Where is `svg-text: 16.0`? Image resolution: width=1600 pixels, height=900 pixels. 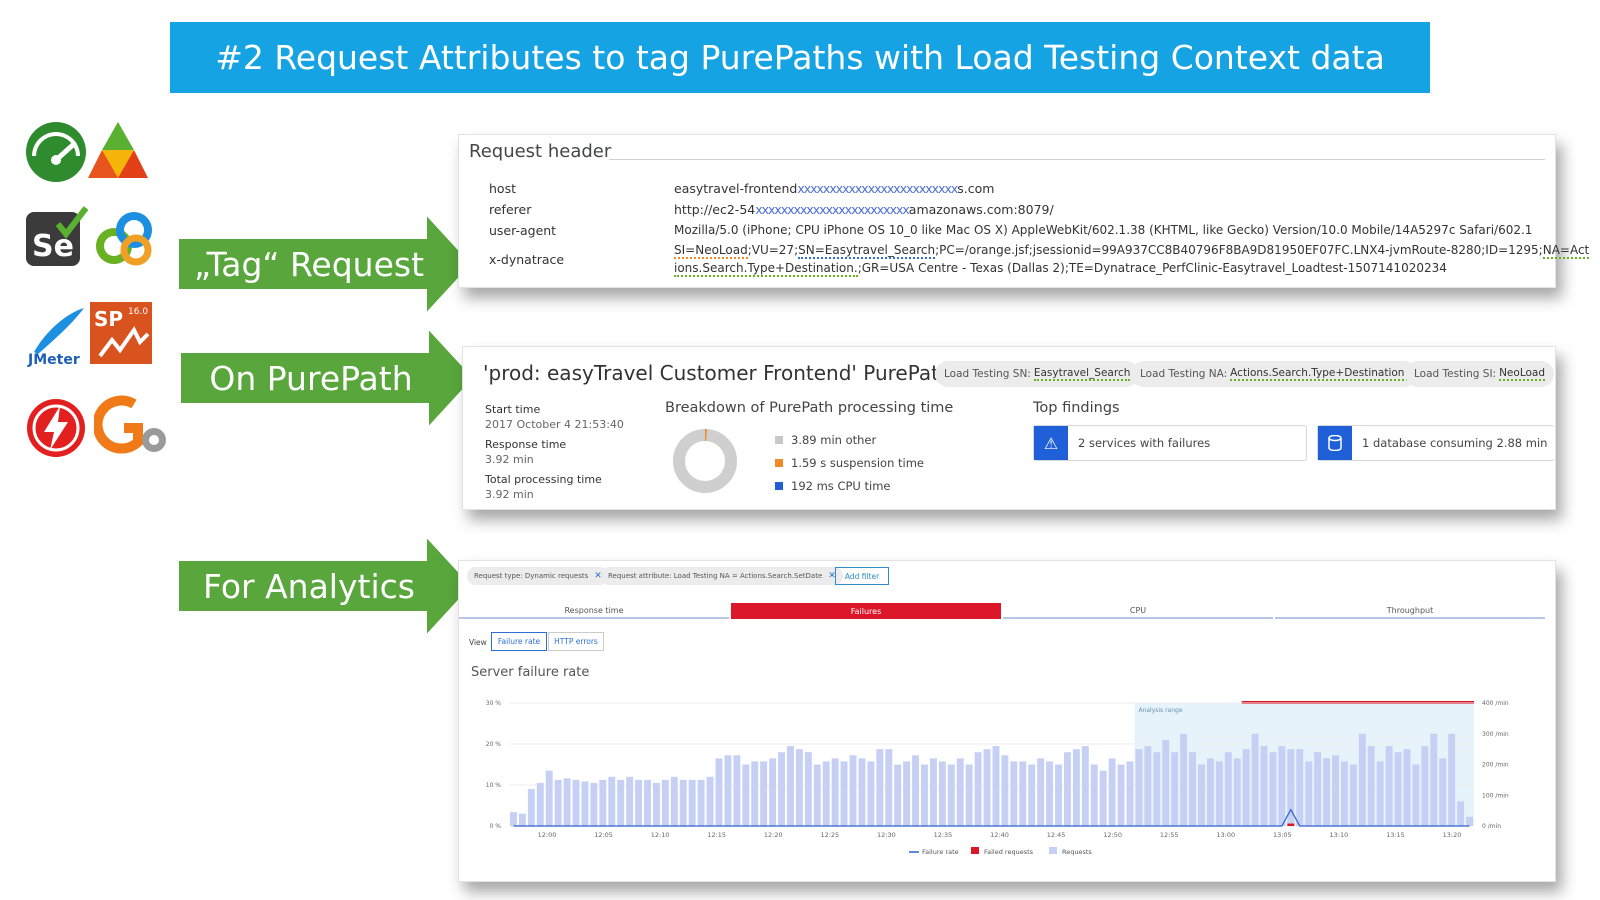 svg-text: 16.0 is located at coordinates (138, 312).